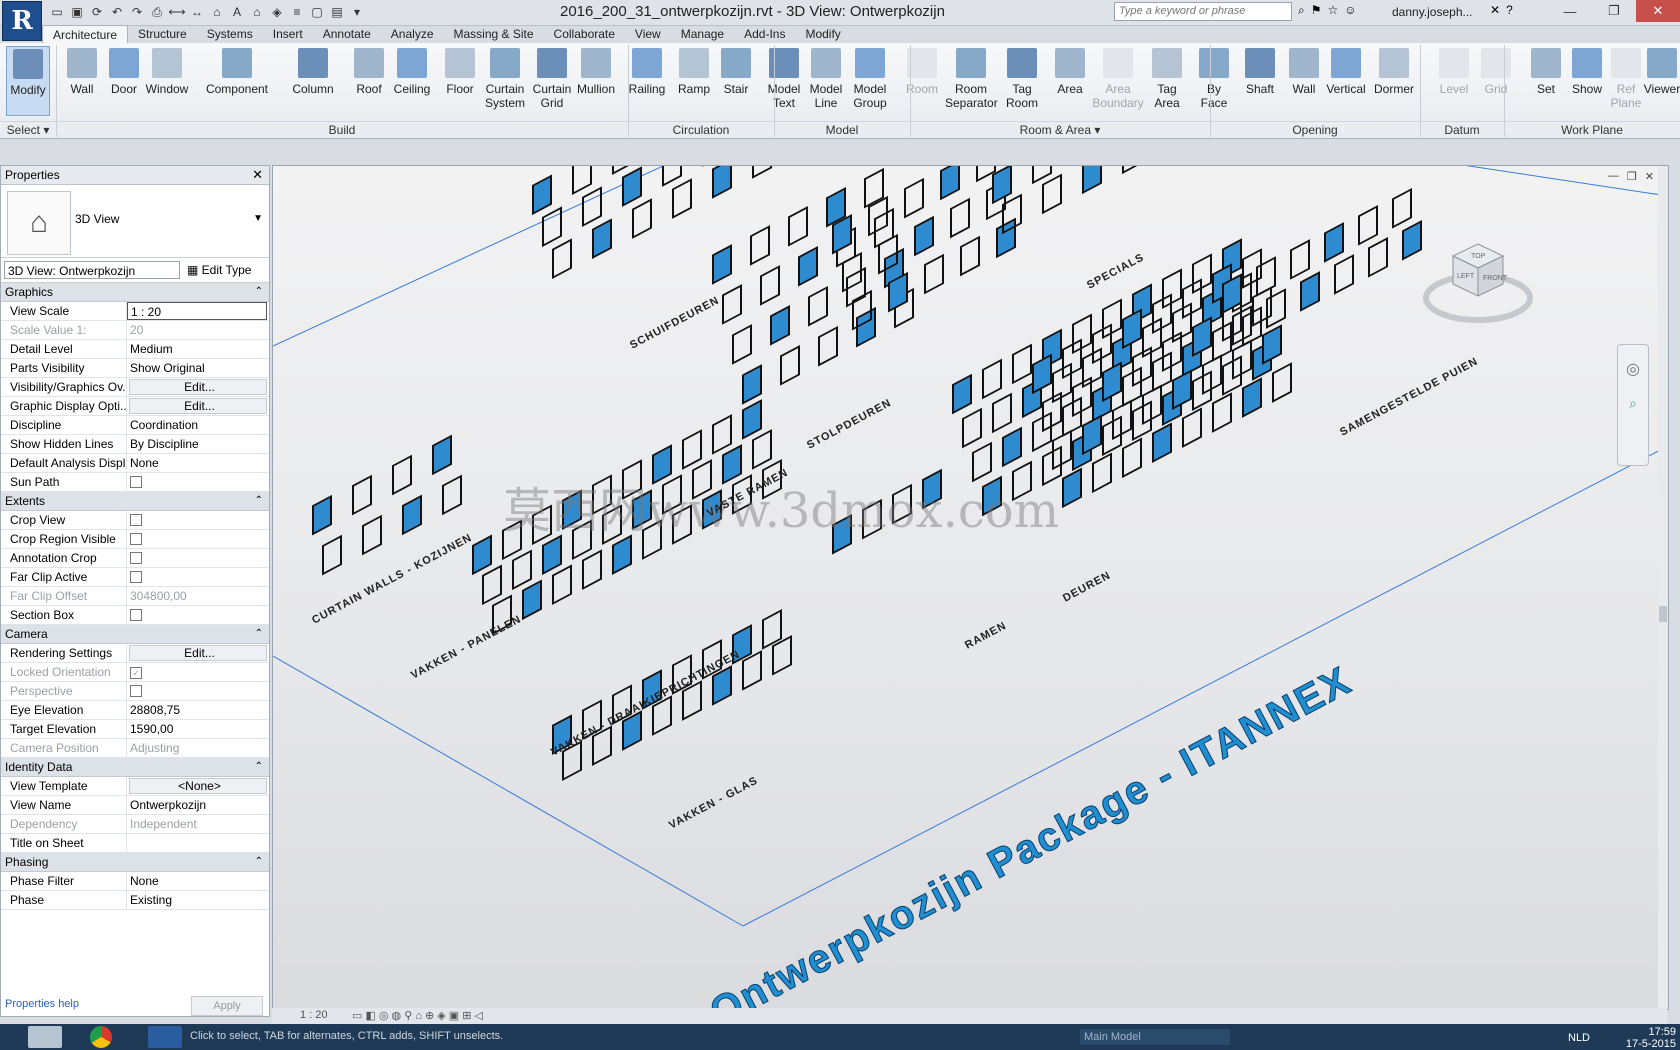 The width and height of the screenshot is (1680, 1050). What do you see at coordinates (198, 805) in the screenshot?
I see `property-value: Ontwerpkozijn` at bounding box center [198, 805].